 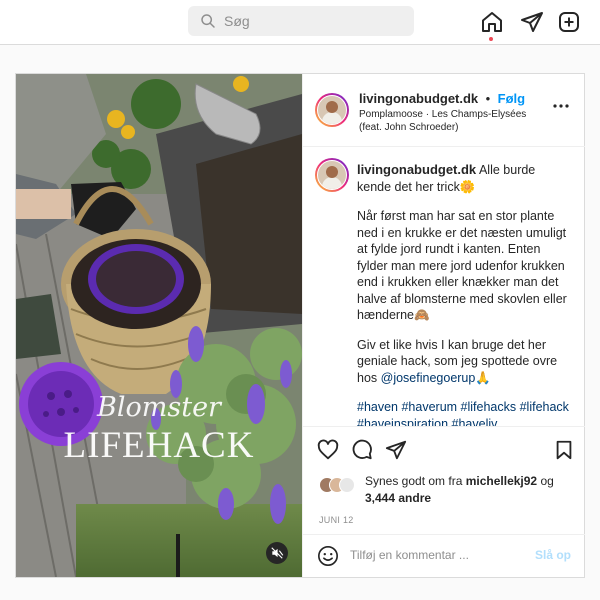 I want to click on post-date: JUNI 12, so click(x=336, y=520).